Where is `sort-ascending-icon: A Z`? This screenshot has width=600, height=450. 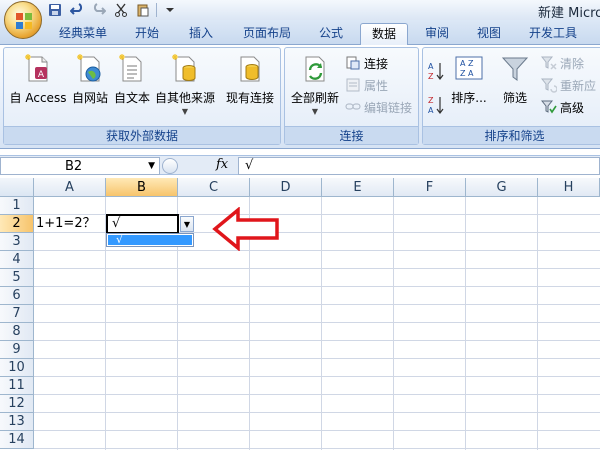 sort-ascending-icon: A Z is located at coordinates (436, 71).